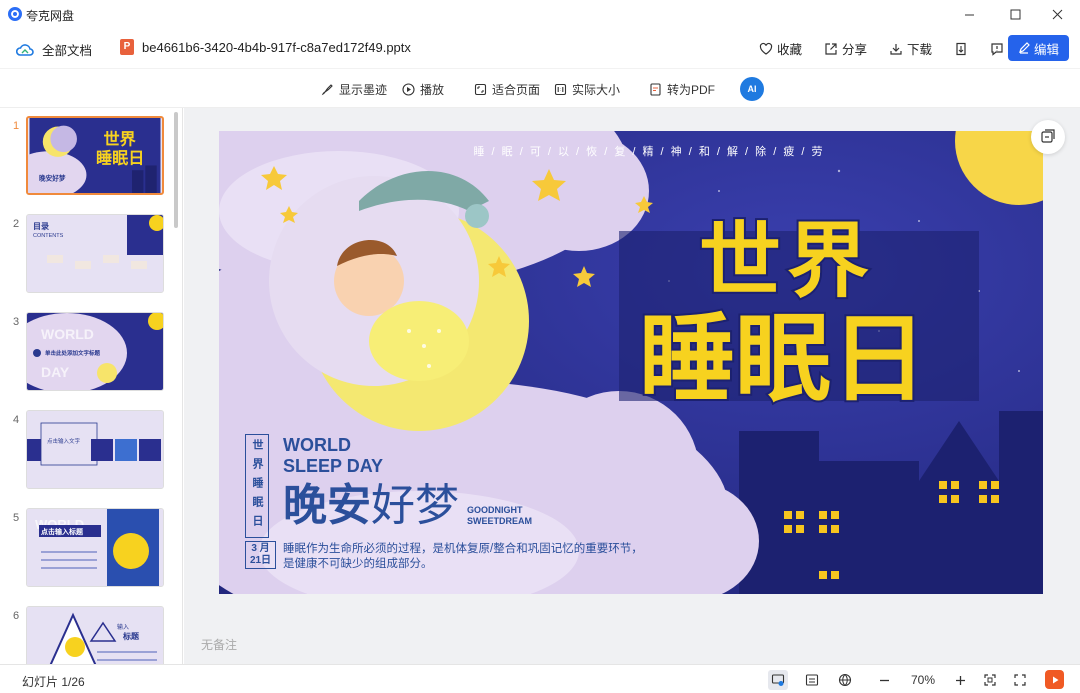 The image size is (1080, 693). Describe the element at coordinates (432, 90) in the screenshot. I see `play-label: 播放` at that location.